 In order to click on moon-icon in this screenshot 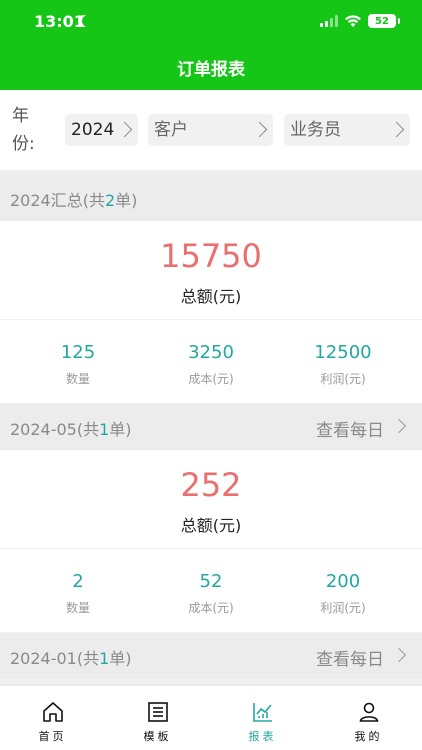, I will do `click(88, 21)`.